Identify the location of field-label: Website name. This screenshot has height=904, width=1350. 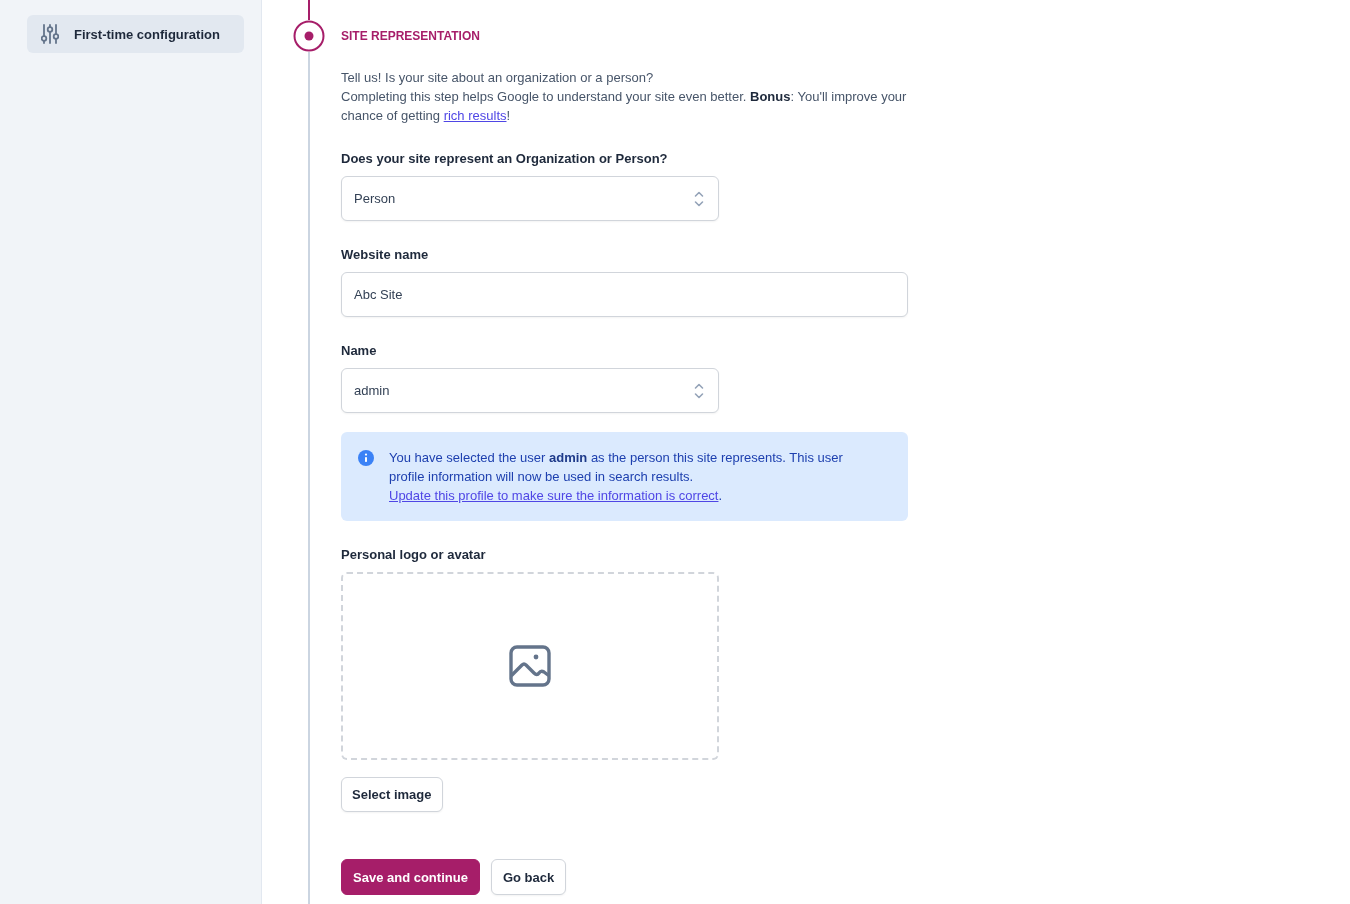
(385, 255).